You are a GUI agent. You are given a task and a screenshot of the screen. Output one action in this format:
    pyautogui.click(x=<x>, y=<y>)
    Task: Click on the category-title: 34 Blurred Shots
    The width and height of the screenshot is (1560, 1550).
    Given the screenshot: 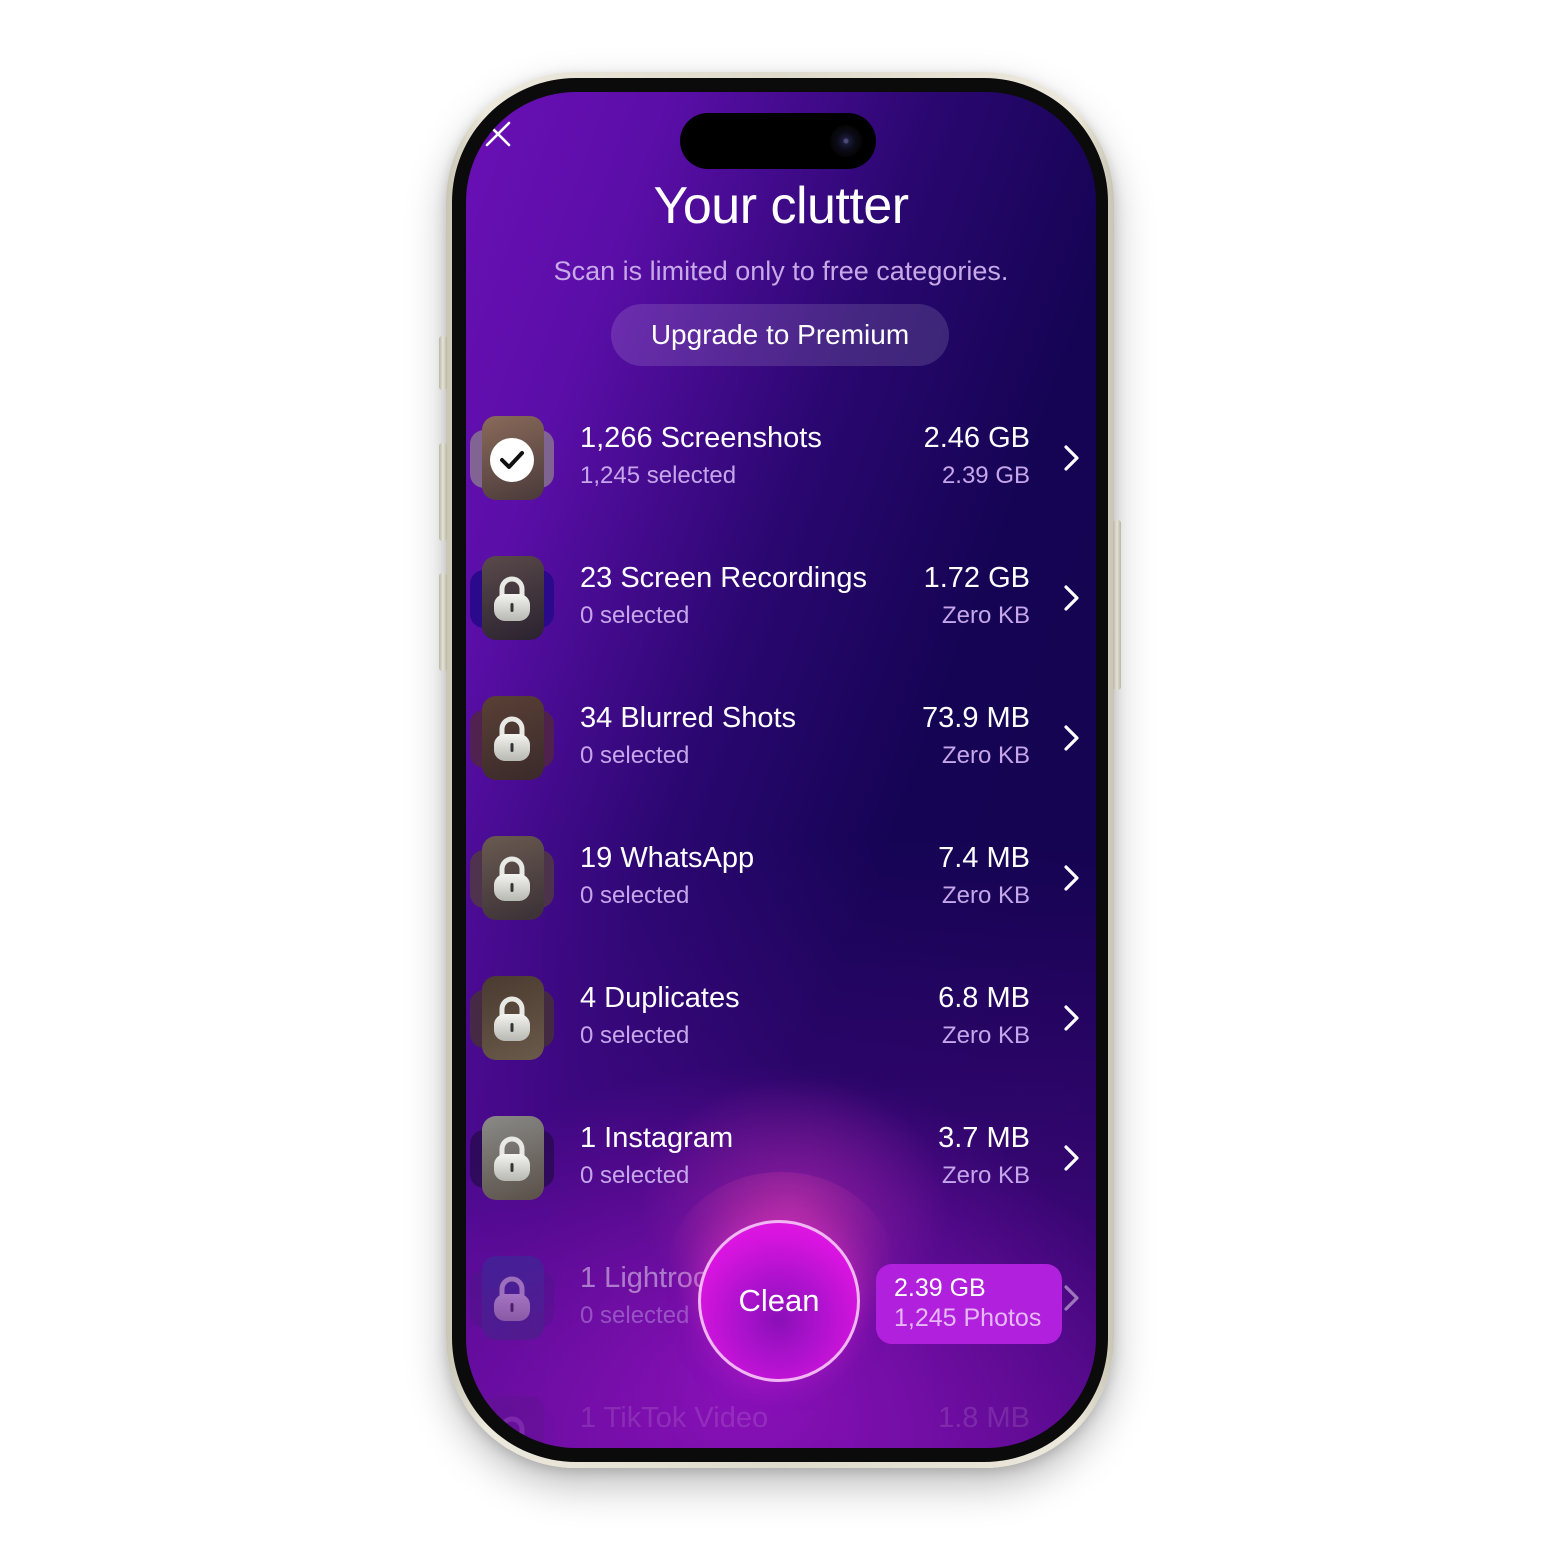 What is the action you would take?
    pyautogui.click(x=688, y=718)
    